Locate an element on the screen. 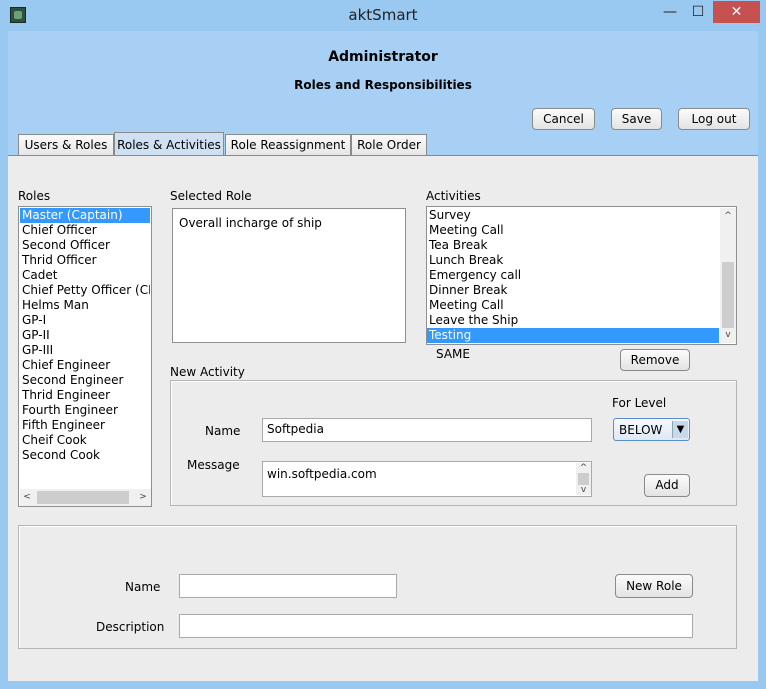 Image resolution: width=766 pixels, height=689 pixels. page-title: Administrator is located at coordinates (383, 57).